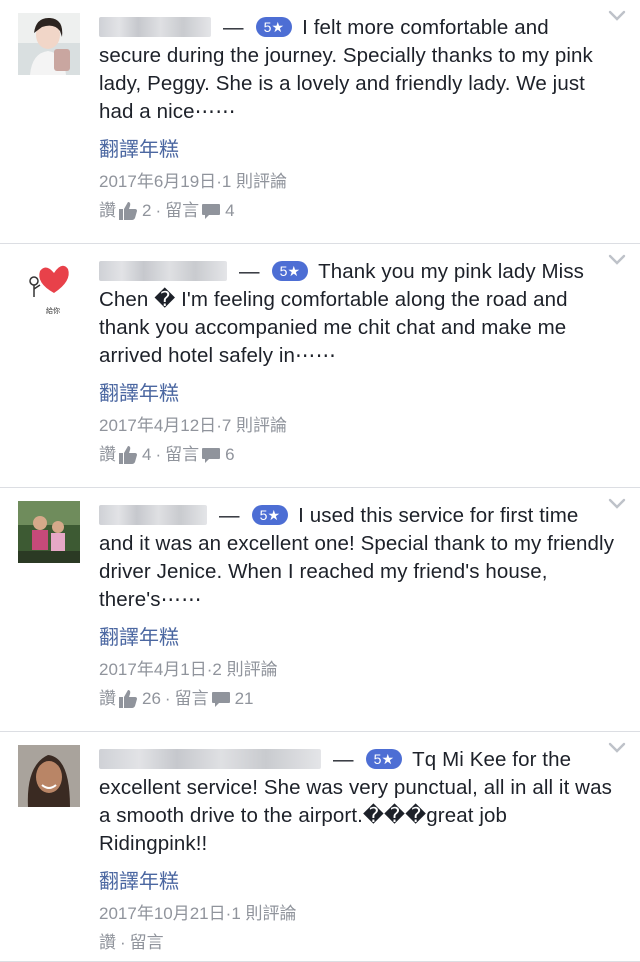  Describe the element at coordinates (153, 669) in the screenshot. I see `review-date: 2017年4月1日` at that location.